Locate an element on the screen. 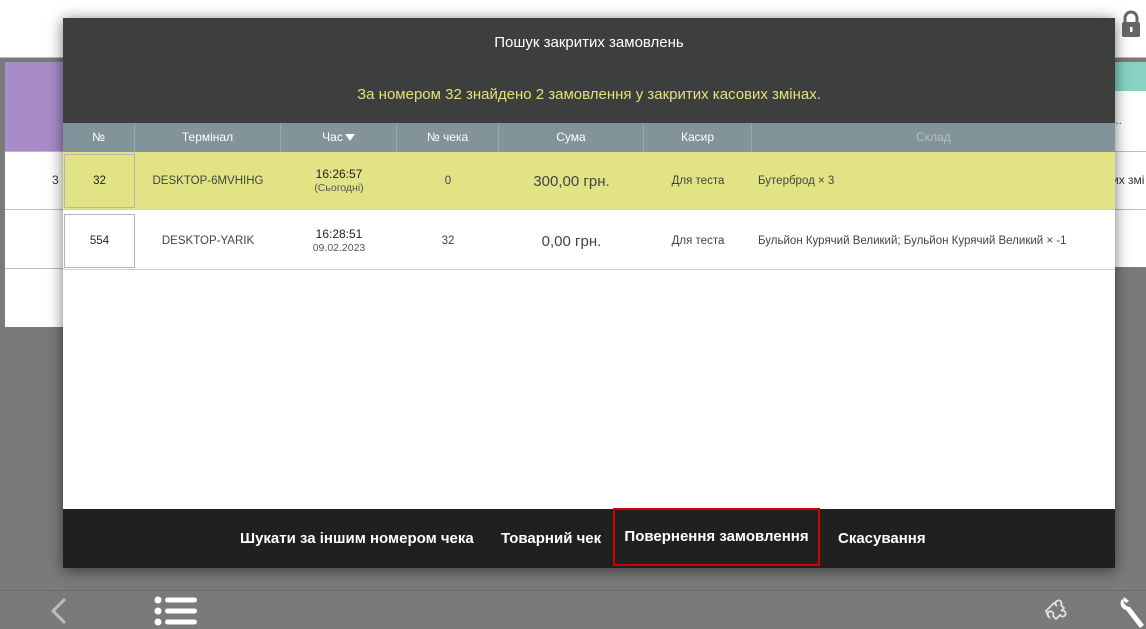  bottom-toolbar is located at coordinates (573, 609).